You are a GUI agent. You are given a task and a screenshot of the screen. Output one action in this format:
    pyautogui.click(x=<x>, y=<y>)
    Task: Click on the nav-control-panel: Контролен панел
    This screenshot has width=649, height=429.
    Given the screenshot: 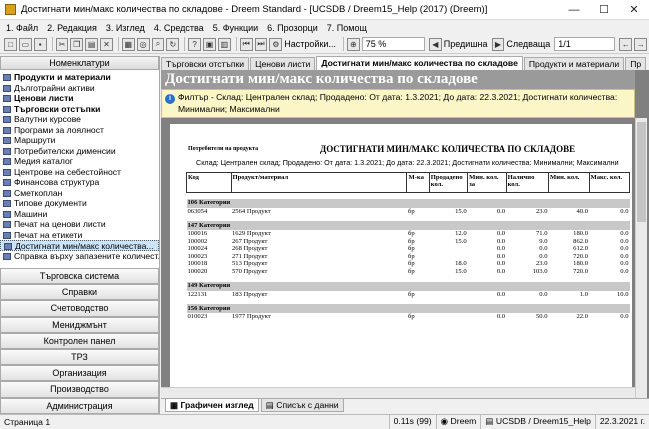 What is the action you would take?
    pyautogui.click(x=79, y=340)
    